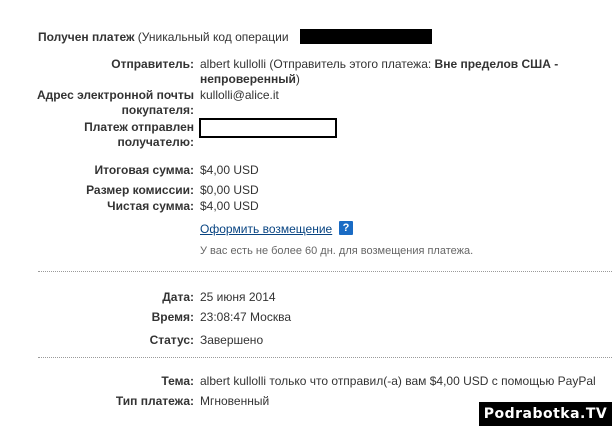 This screenshot has height=426, width=612. I want to click on buyer-email-label-1: Адрес электронной почты, so click(115, 95).